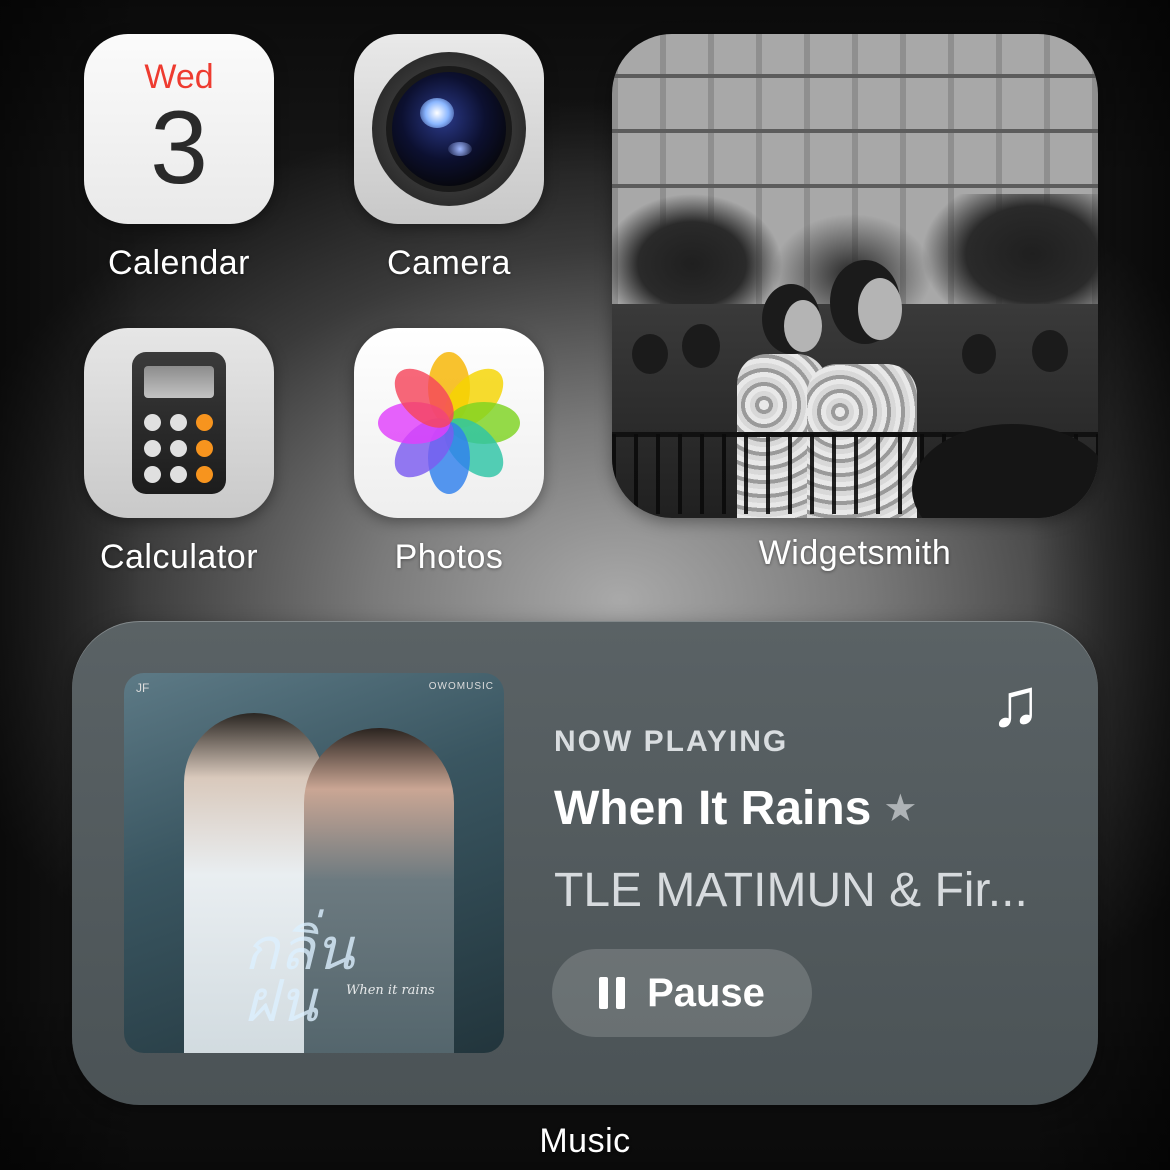  What do you see at coordinates (179, 148) in the screenshot?
I see `calendar-date: 3` at bounding box center [179, 148].